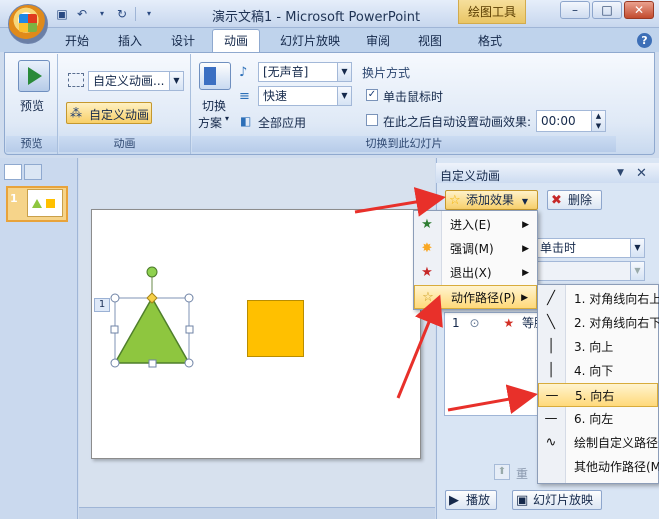 The width and height of the screenshot is (659, 519). Describe the element at coordinates (275, 328) in the screenshot. I see `square-shape` at that location.